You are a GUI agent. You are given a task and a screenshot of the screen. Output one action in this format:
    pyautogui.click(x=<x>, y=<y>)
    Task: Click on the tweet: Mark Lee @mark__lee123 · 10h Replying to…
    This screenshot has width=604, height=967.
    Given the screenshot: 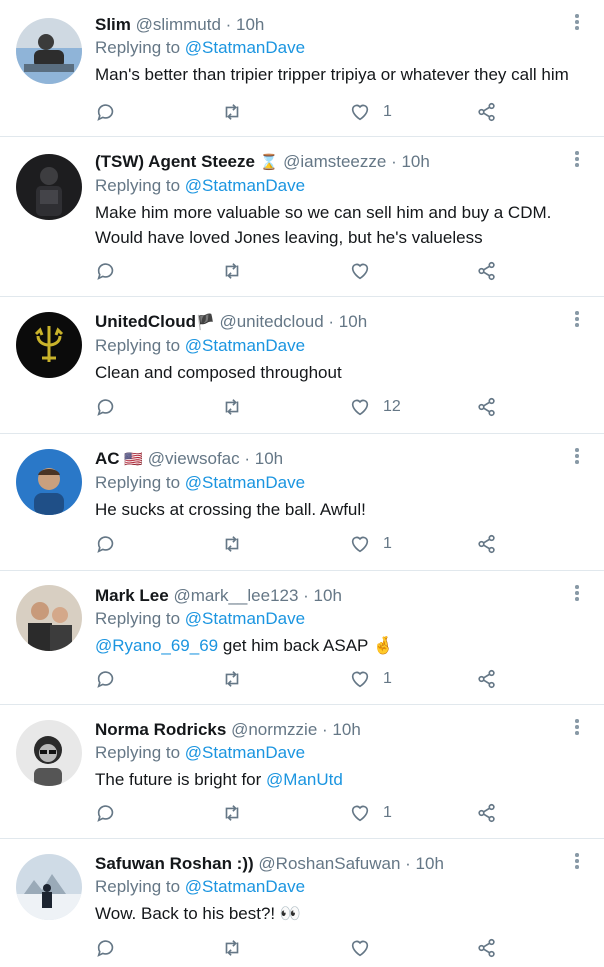 What is the action you would take?
    pyautogui.click(x=302, y=638)
    